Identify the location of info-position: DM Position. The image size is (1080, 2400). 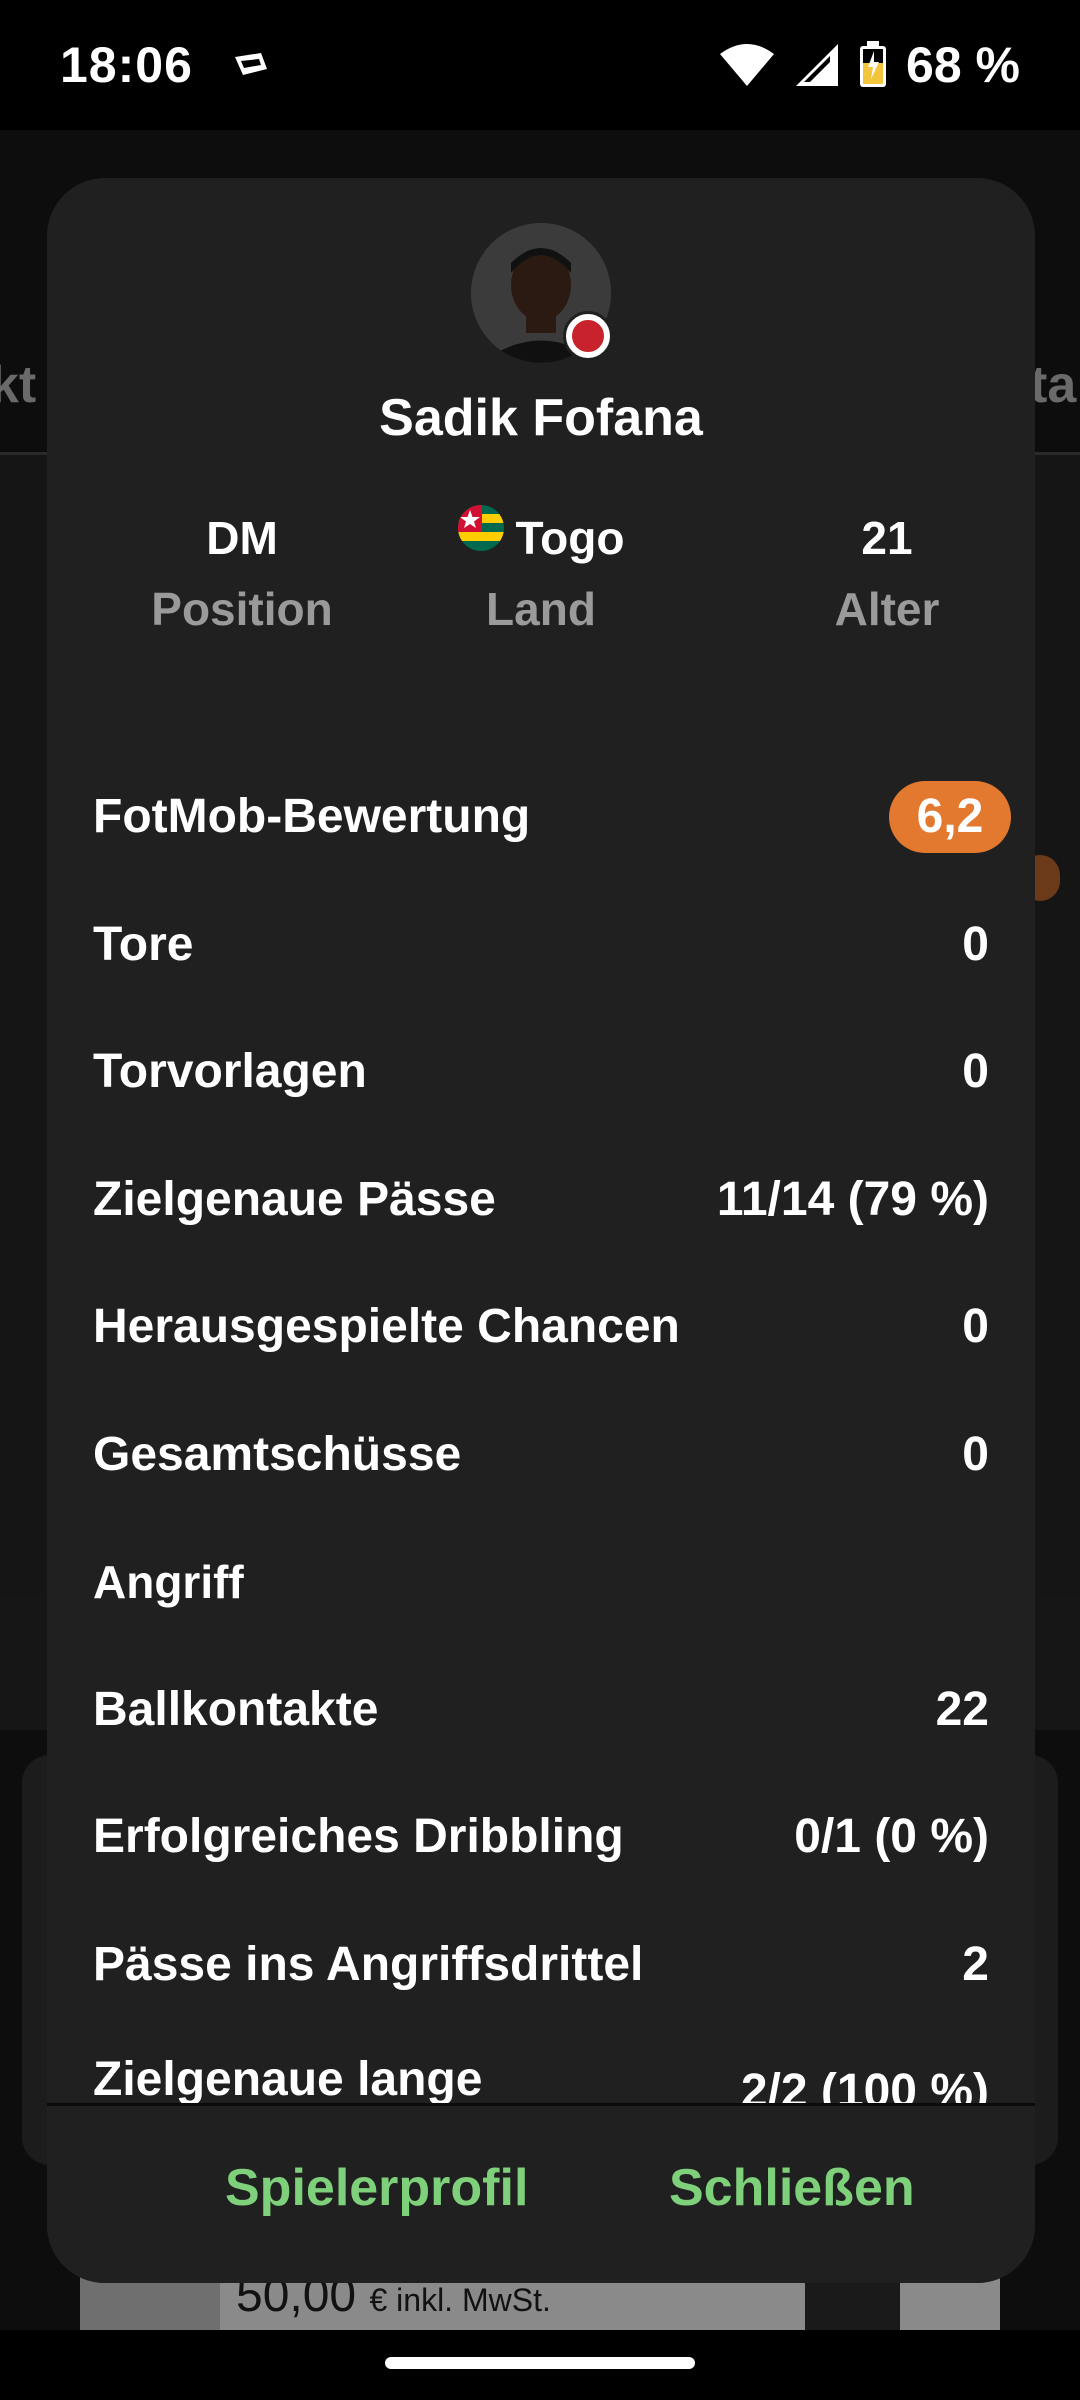
(242, 572).